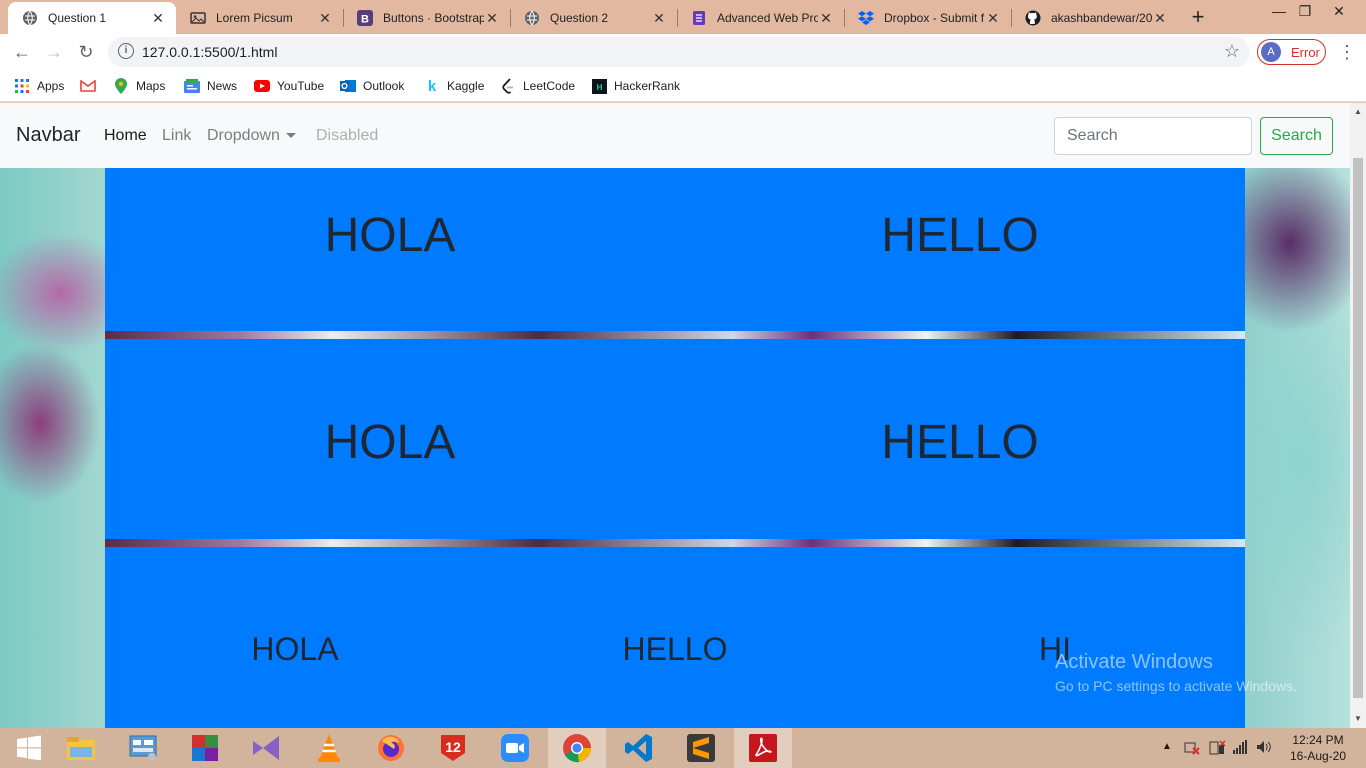  What do you see at coordinates (176, 136) in the screenshot?
I see `nav-link-link: Link` at bounding box center [176, 136].